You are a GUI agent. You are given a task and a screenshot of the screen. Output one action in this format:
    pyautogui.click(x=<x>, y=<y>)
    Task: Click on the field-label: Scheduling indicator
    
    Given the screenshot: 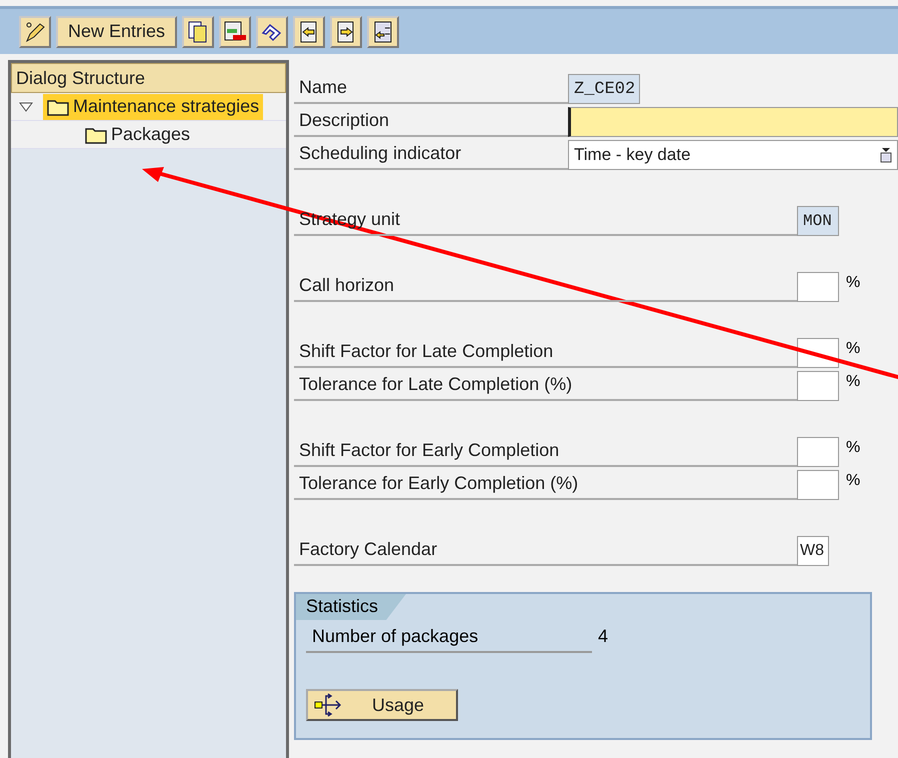 What is the action you would take?
    pyautogui.click(x=431, y=156)
    